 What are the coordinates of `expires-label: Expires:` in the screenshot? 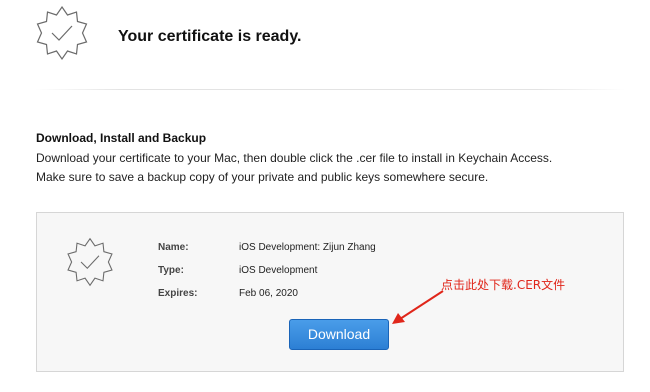 It's located at (178, 293).